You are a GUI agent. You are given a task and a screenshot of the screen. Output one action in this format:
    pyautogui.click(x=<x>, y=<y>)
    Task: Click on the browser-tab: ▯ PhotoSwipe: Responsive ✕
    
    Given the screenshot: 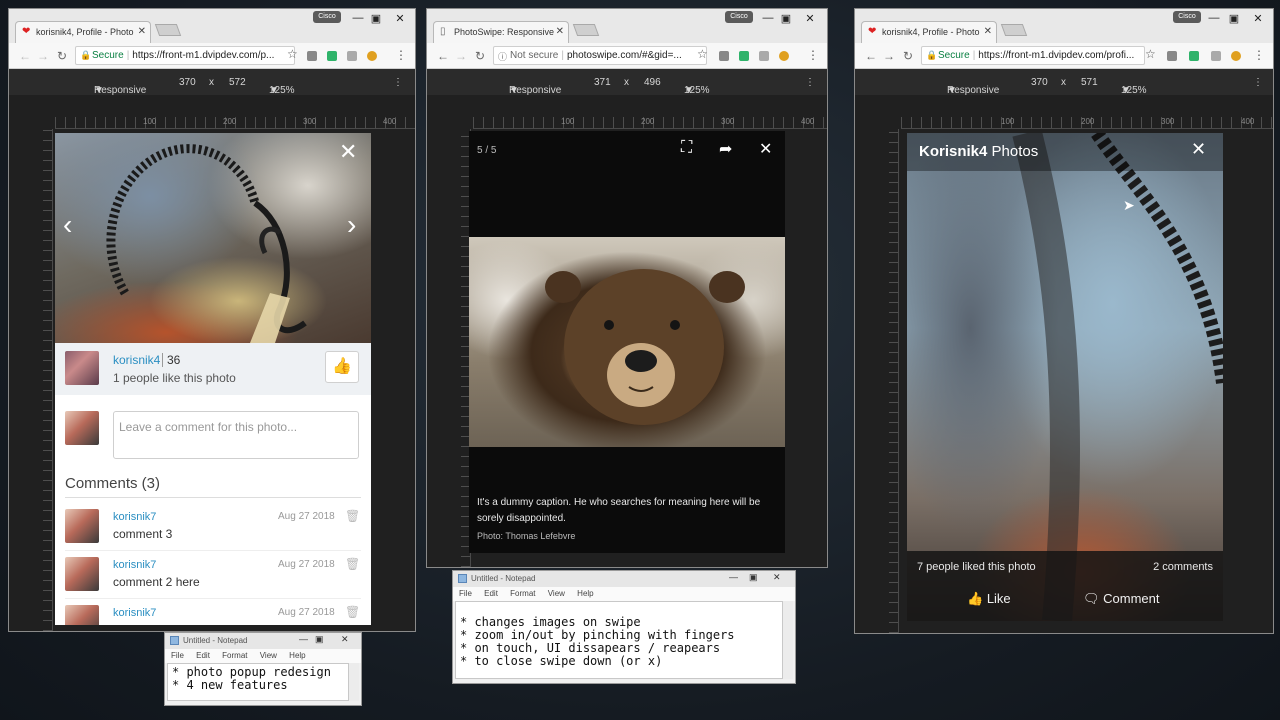 What is the action you would take?
    pyautogui.click(x=501, y=32)
    